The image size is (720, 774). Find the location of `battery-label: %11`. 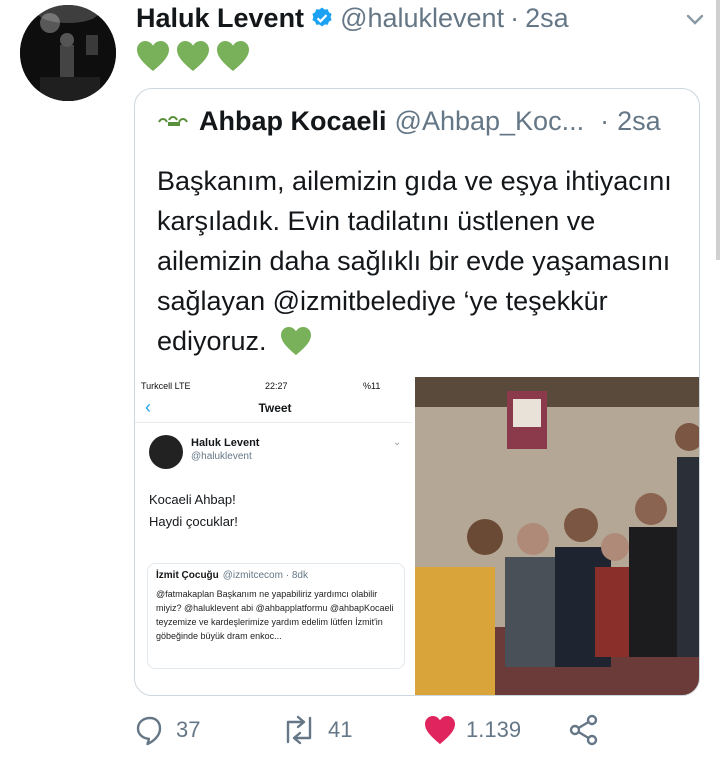

battery-label: %11 is located at coordinates (372, 386).